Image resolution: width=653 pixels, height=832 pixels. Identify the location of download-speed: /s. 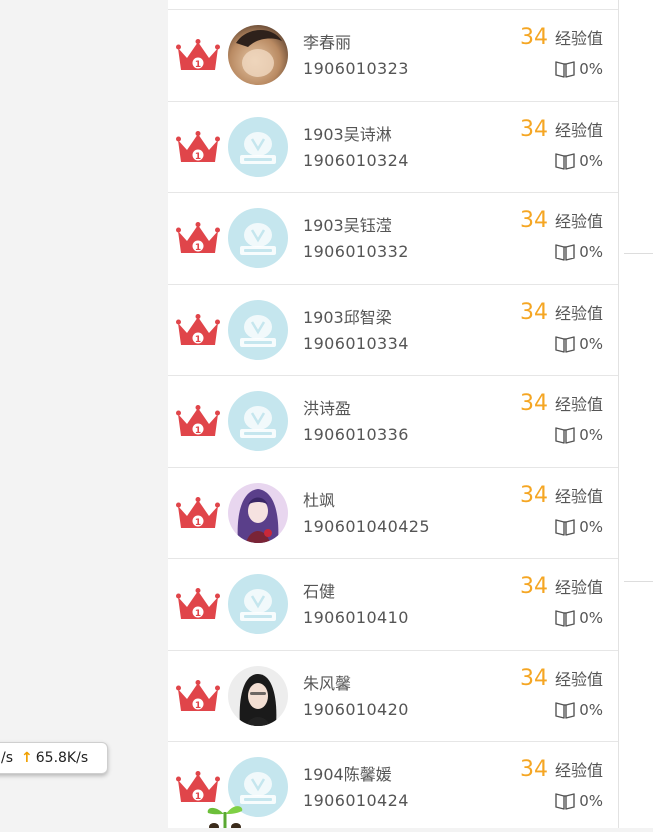
(7, 758).